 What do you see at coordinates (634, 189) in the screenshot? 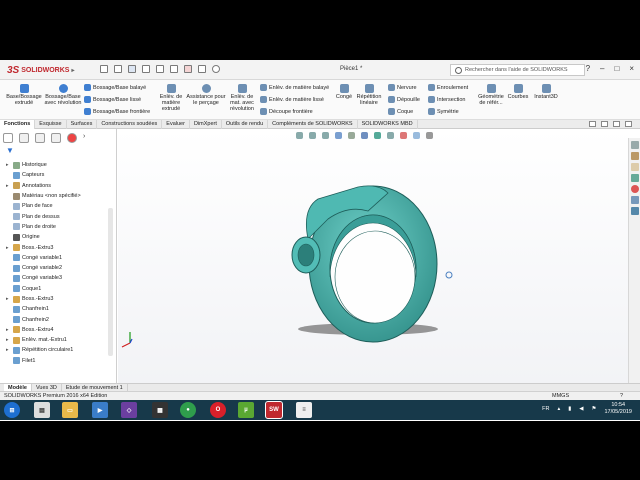
I see `appearances-icon` at bounding box center [634, 189].